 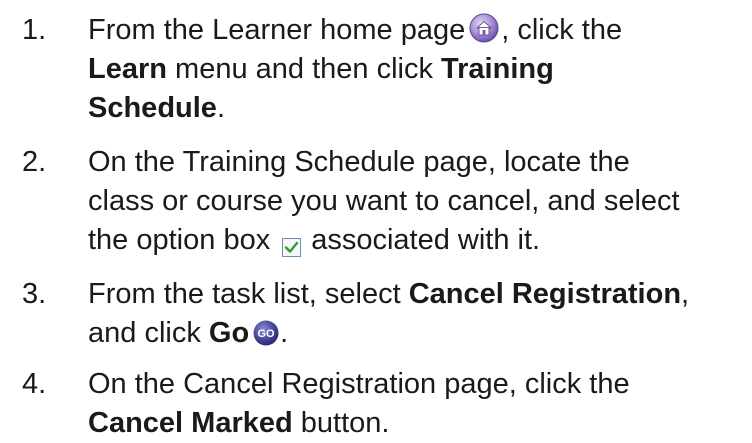 What do you see at coordinates (484, 28) in the screenshot?
I see `home-icon` at bounding box center [484, 28].